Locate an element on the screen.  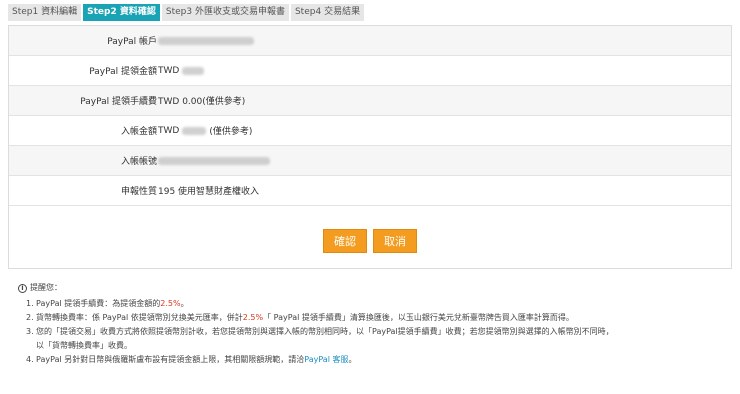
deposit-amount-value: TWD (僅供參考) is located at coordinates (205, 131).